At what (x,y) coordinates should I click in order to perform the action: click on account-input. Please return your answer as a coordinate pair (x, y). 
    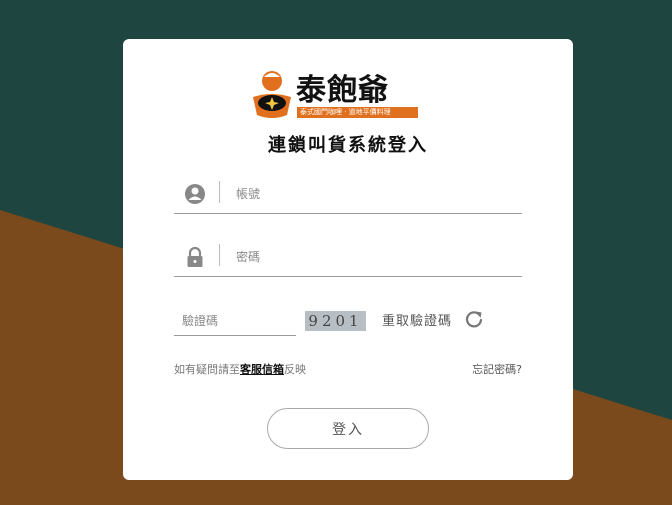
    Looking at the image, I should click on (371, 194).